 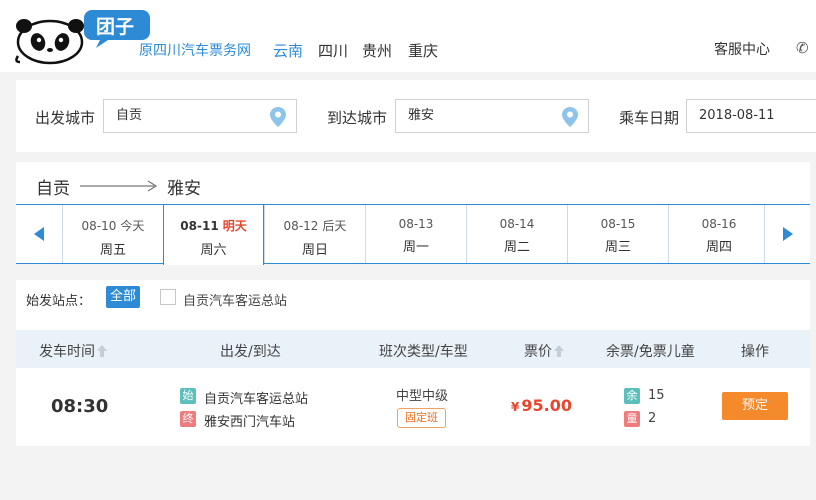 I want to click on route-to: 雅安, so click(x=184, y=189).